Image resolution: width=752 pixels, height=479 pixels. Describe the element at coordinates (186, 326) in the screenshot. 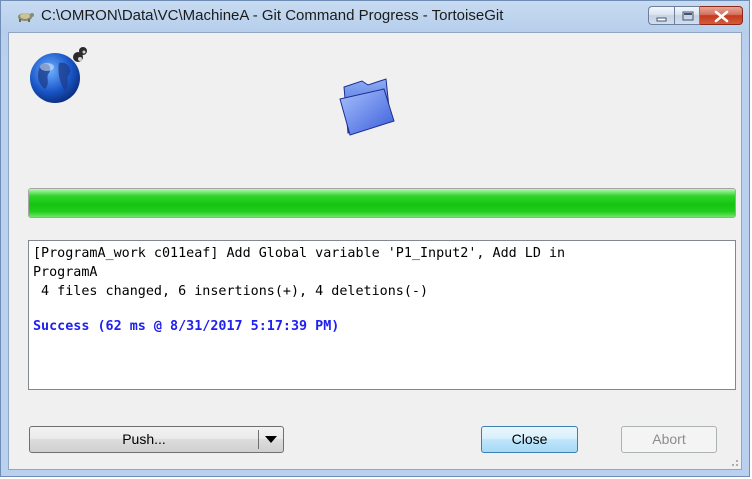

I see `success-status-line: Success (62 ms @ 8/31/2017 5:17:39 PM)` at that location.